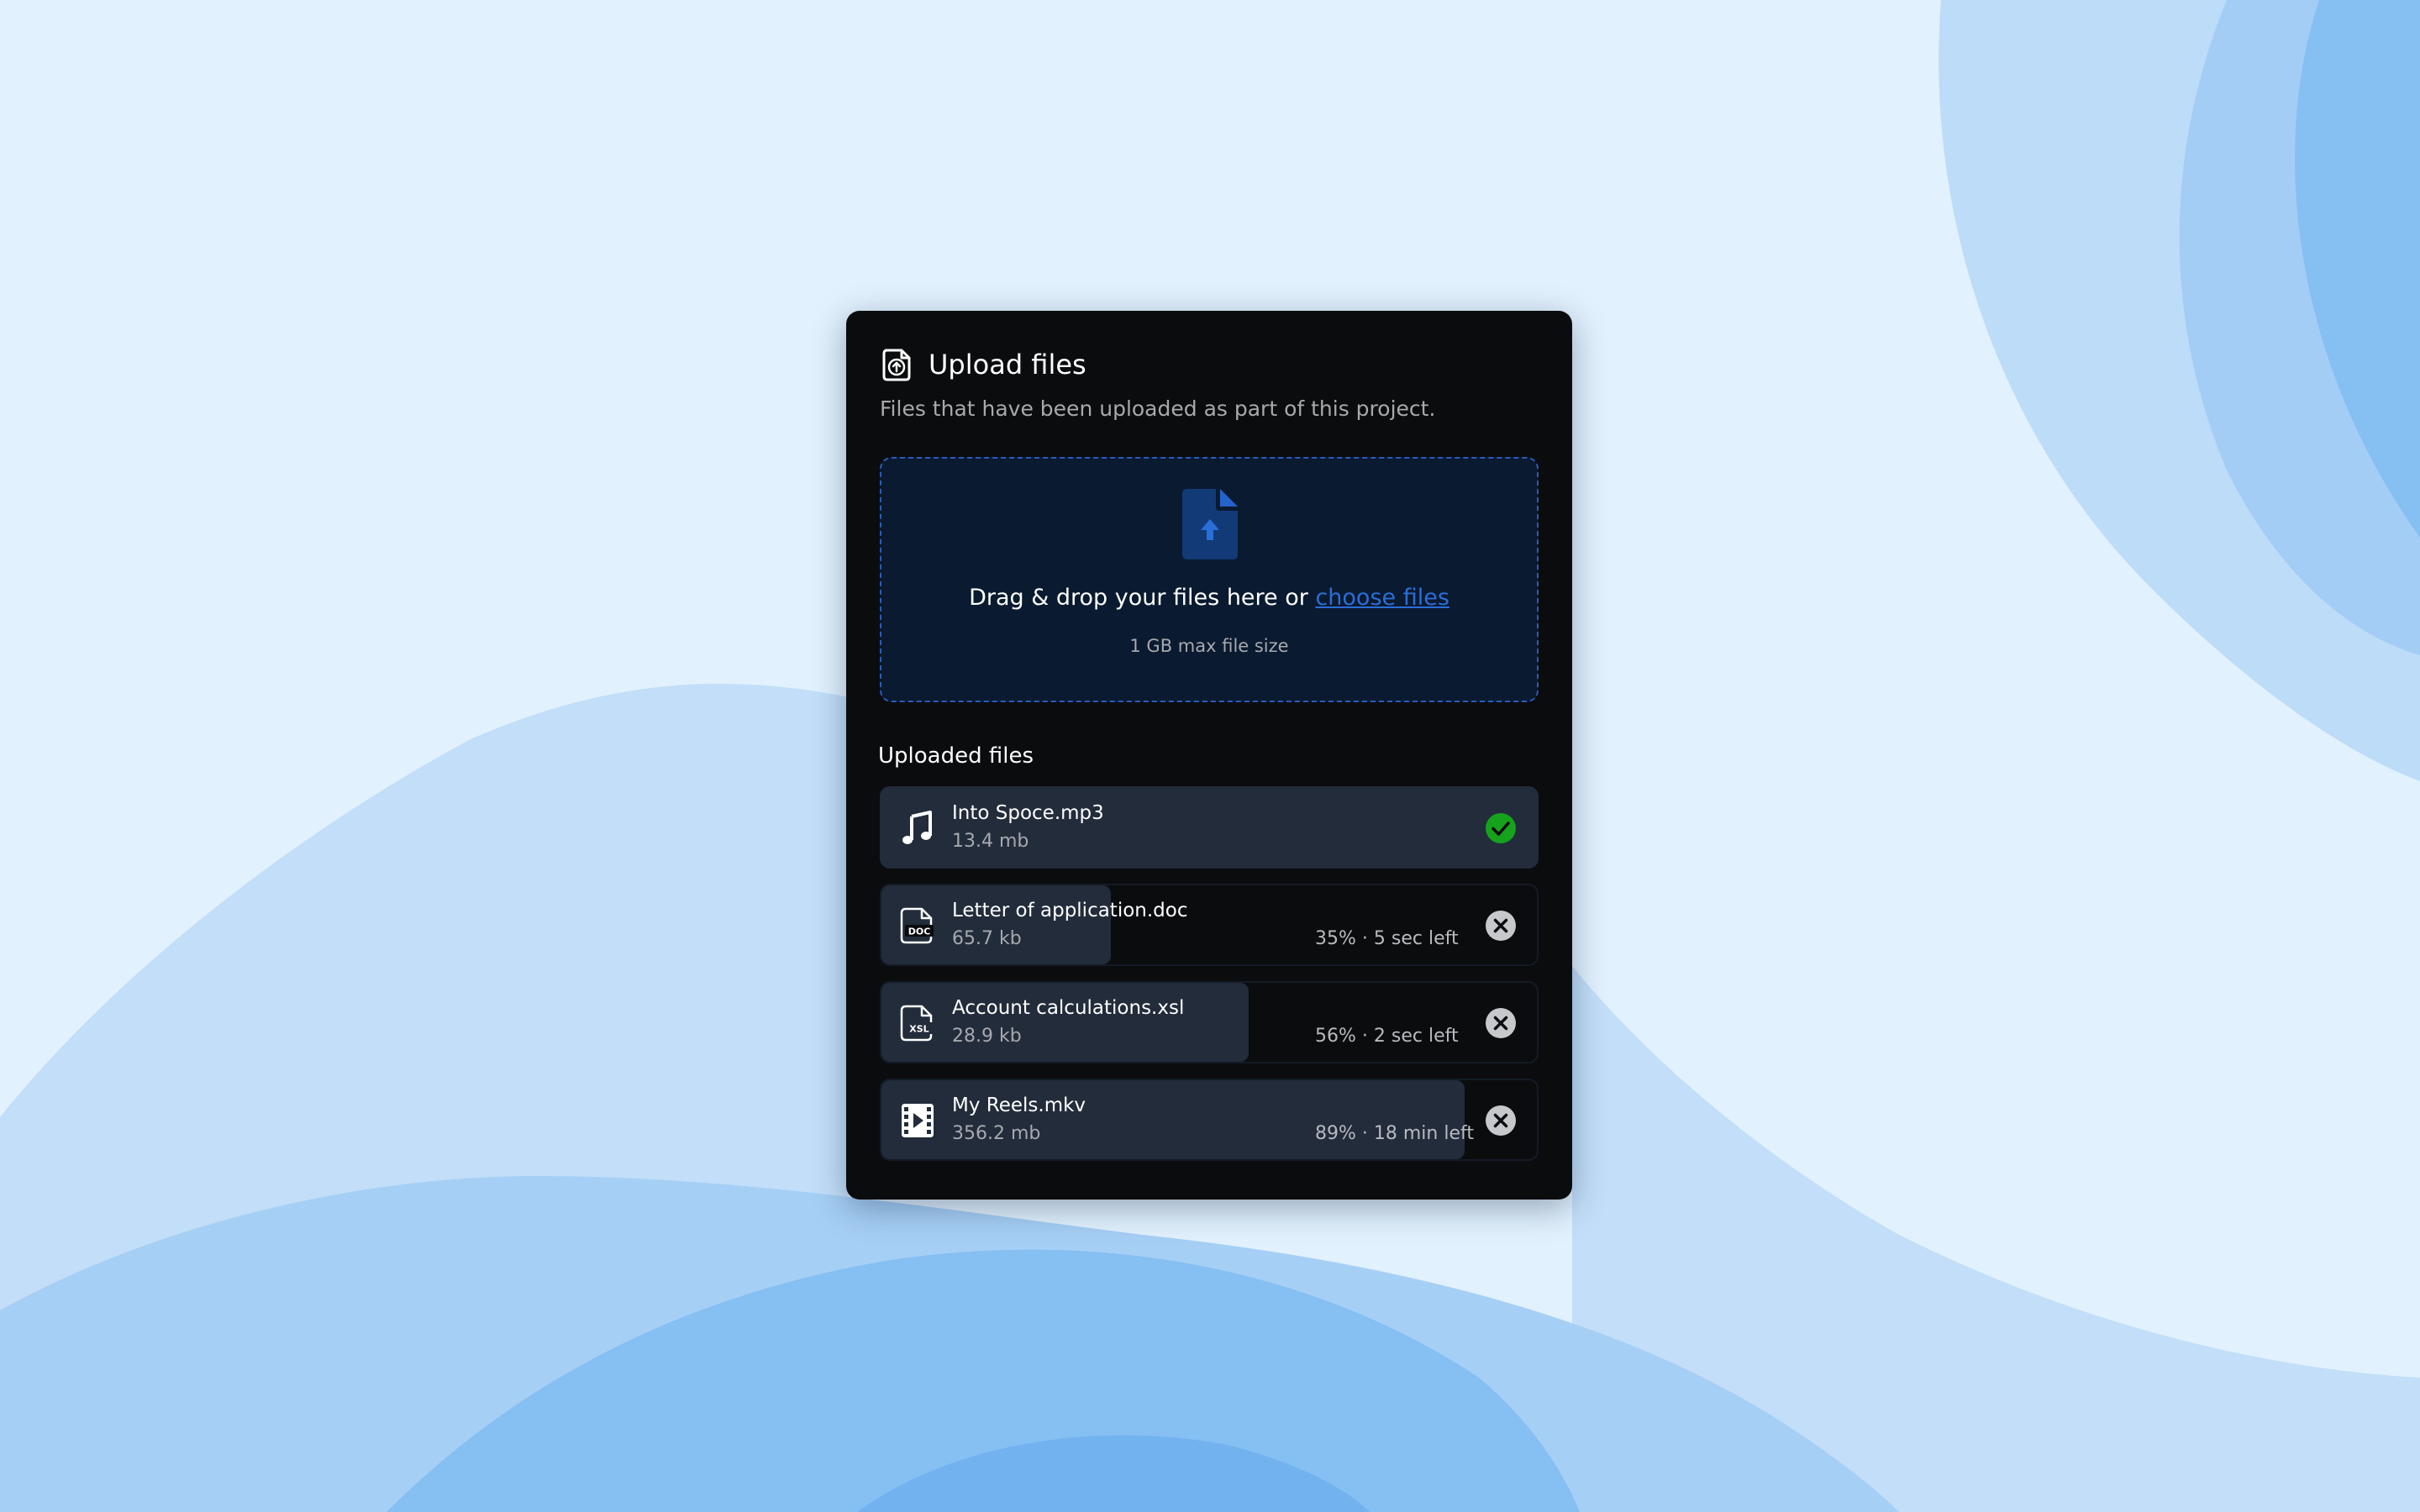  I want to click on file-row: My Reels.mkv 356.2 mb 89% · 18 min left, so click(1209, 1120).